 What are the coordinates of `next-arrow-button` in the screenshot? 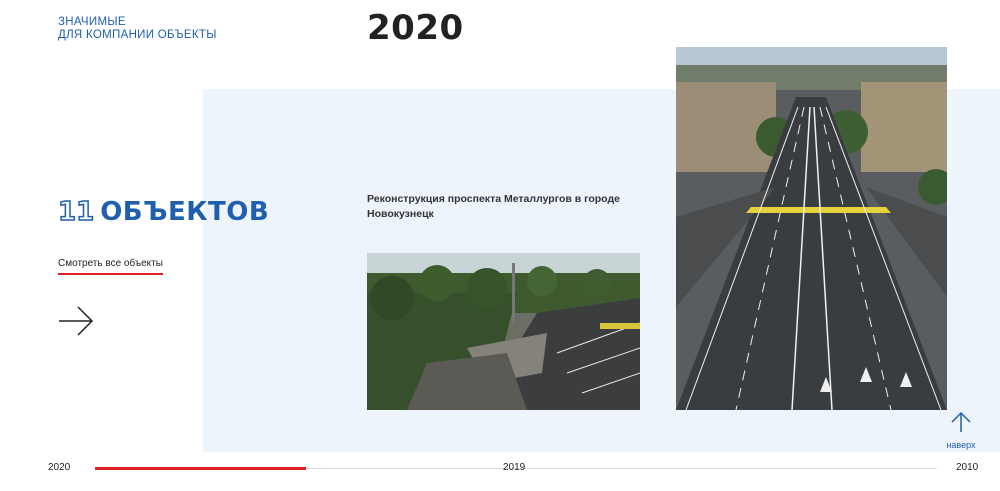 It's located at (76, 321).